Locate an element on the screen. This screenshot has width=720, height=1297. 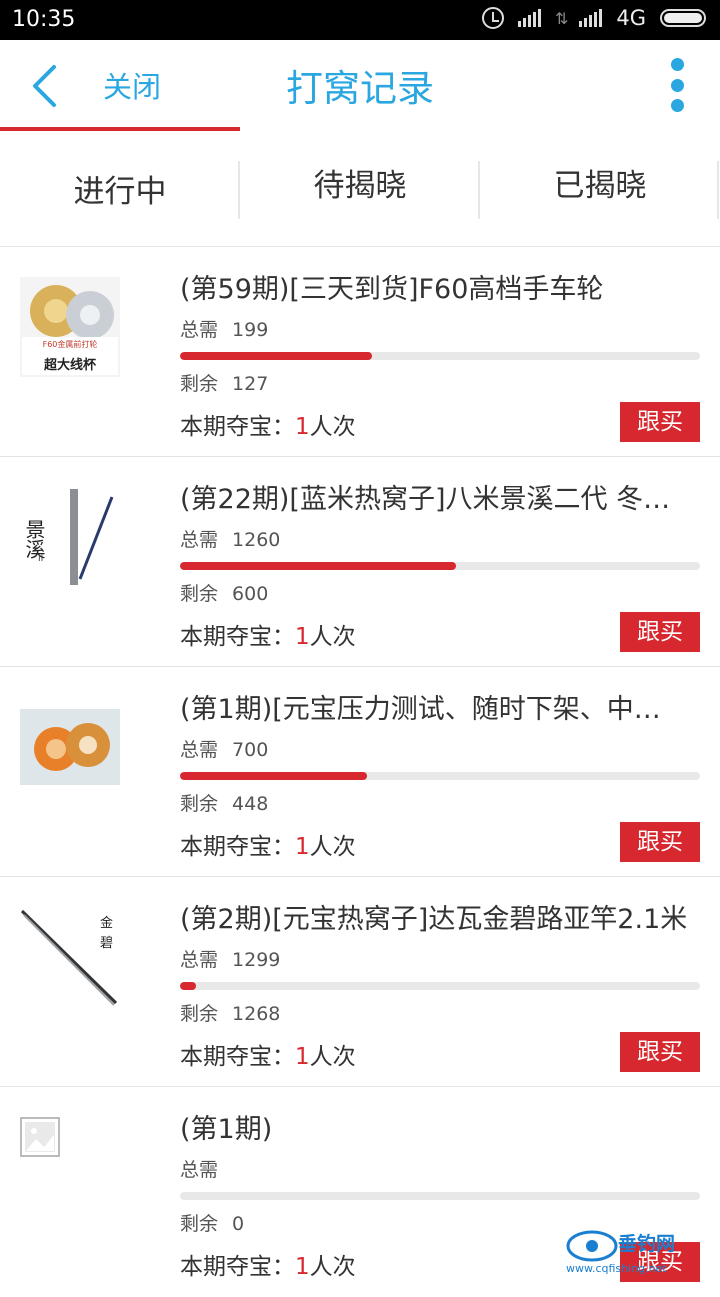
item-total-need: 总需 1299 is located at coordinates (230, 960).